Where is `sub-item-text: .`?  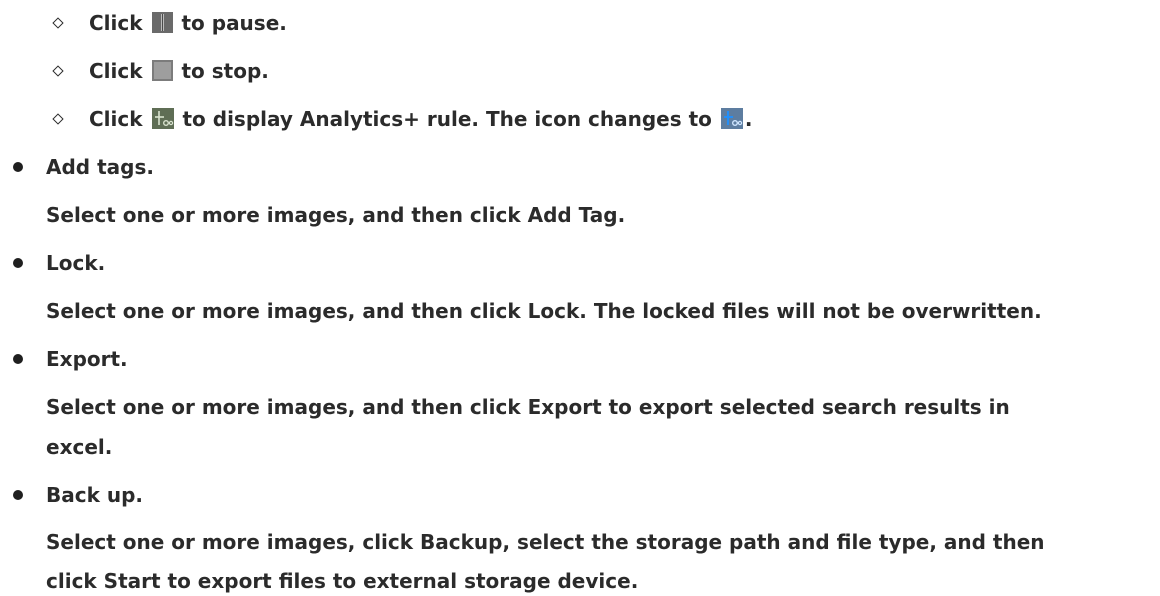 sub-item-text: . is located at coordinates (748, 119).